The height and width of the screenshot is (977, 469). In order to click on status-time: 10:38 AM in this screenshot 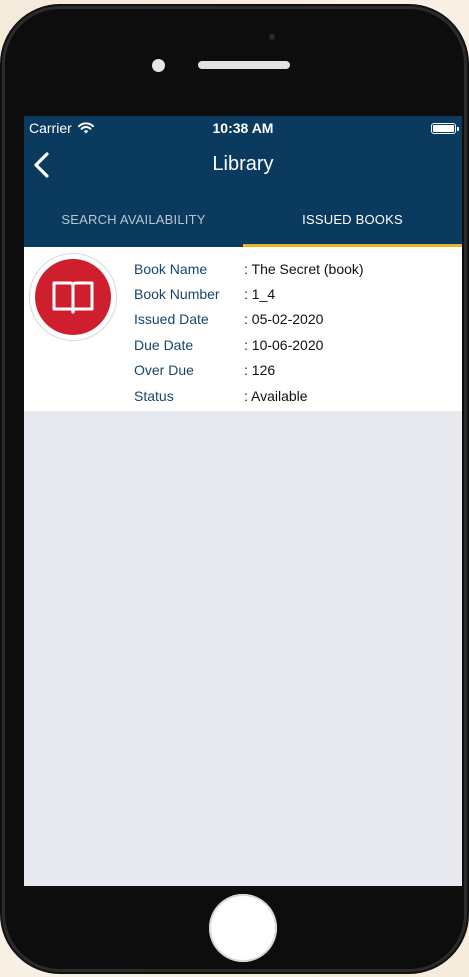, I will do `click(243, 128)`.